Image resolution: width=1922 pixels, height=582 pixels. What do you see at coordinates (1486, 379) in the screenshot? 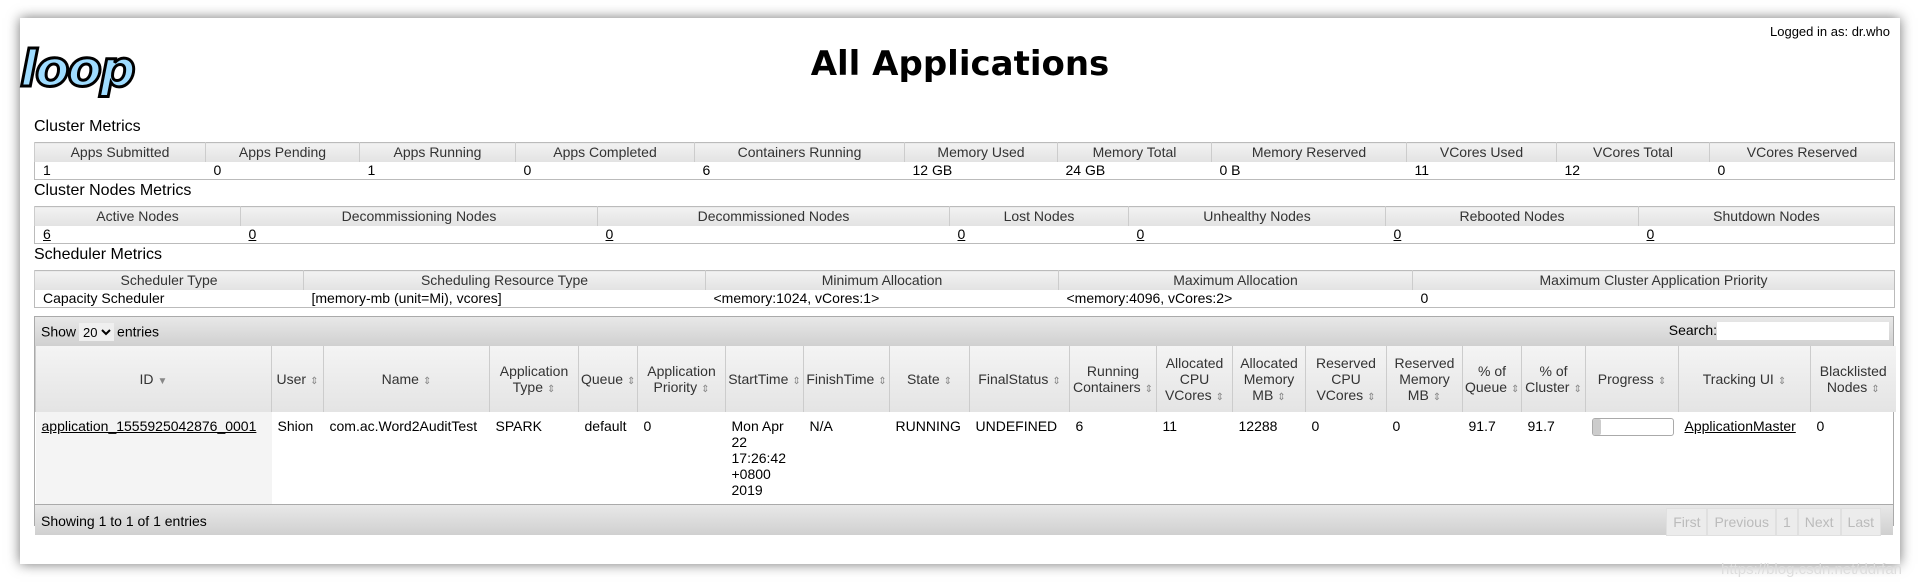
I see `column-label: % of Queue` at bounding box center [1486, 379].